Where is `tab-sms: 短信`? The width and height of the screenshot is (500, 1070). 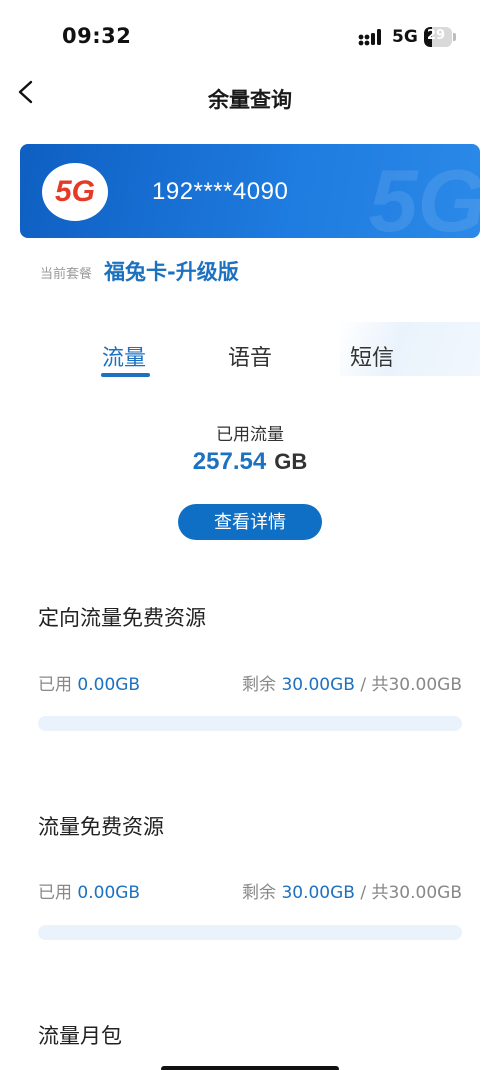 tab-sms: 短信 is located at coordinates (372, 356).